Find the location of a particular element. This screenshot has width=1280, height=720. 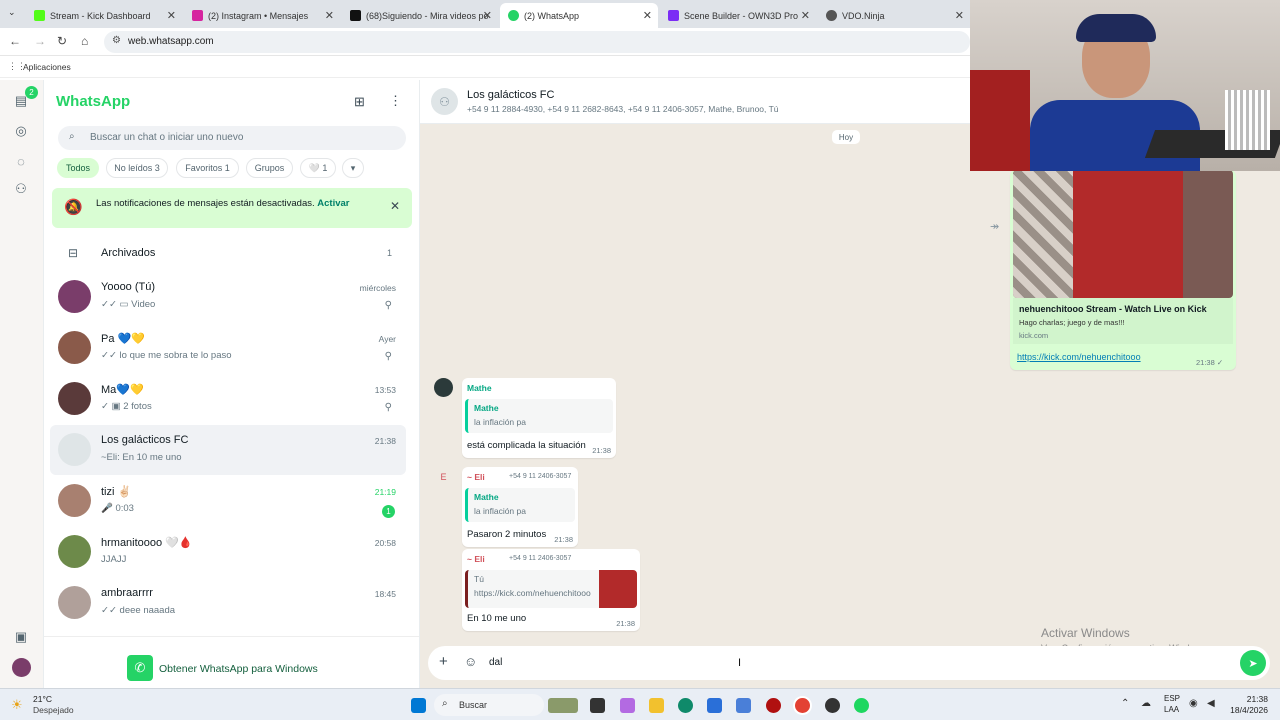

tab-kick: Stream - Kick Dashboard ✕ is located at coordinates (104, 15).